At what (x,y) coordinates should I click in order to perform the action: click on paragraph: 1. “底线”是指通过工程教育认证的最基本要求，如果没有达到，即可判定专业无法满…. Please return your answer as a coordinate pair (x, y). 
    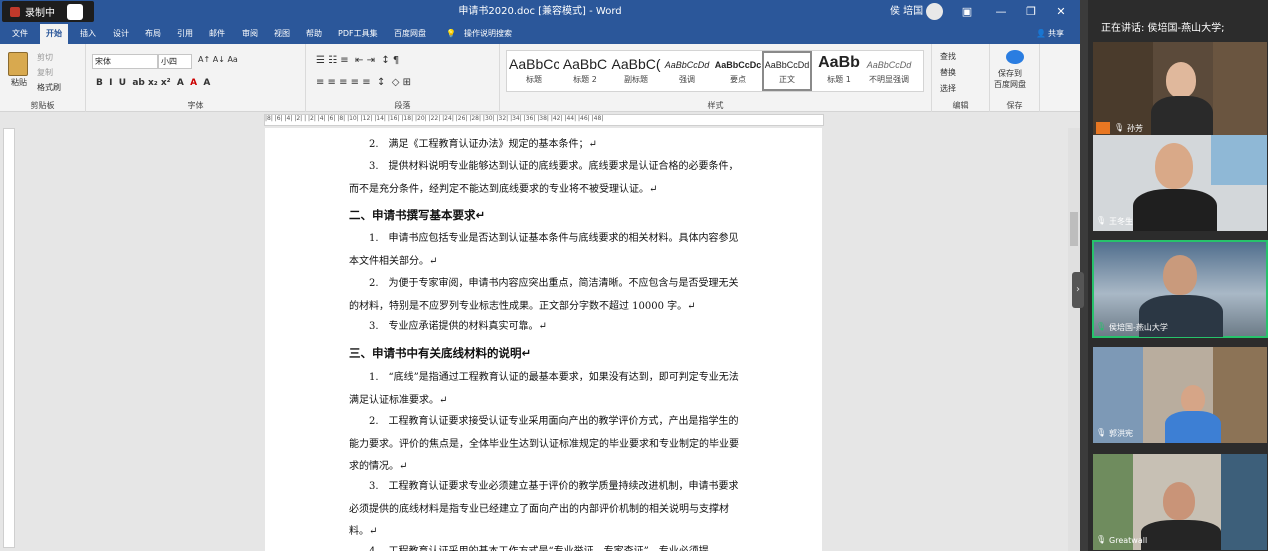
    Looking at the image, I should click on (544, 389).